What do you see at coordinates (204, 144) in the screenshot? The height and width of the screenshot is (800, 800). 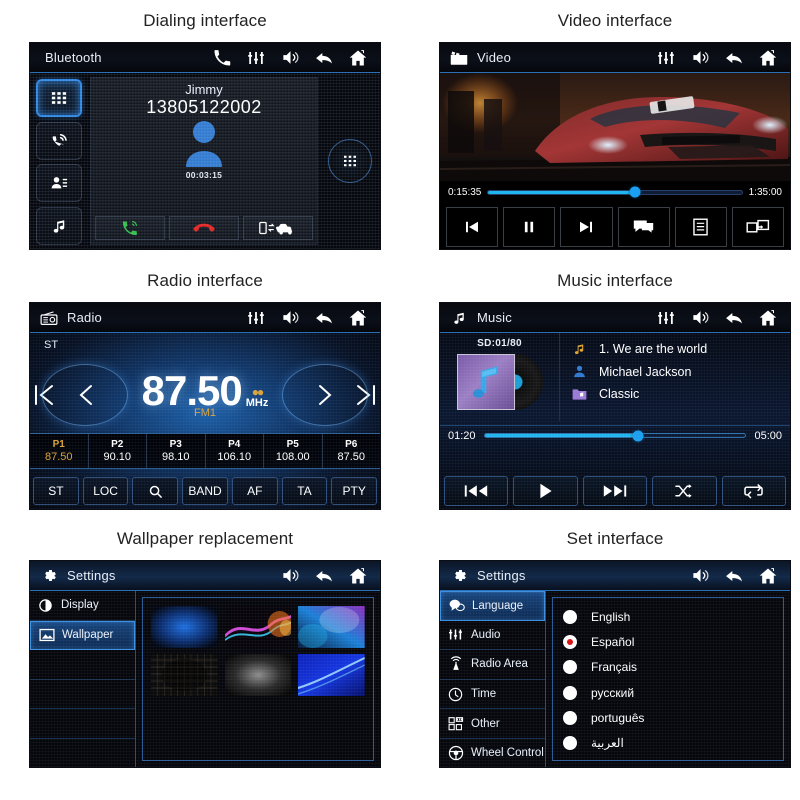 I see `avatar` at bounding box center [204, 144].